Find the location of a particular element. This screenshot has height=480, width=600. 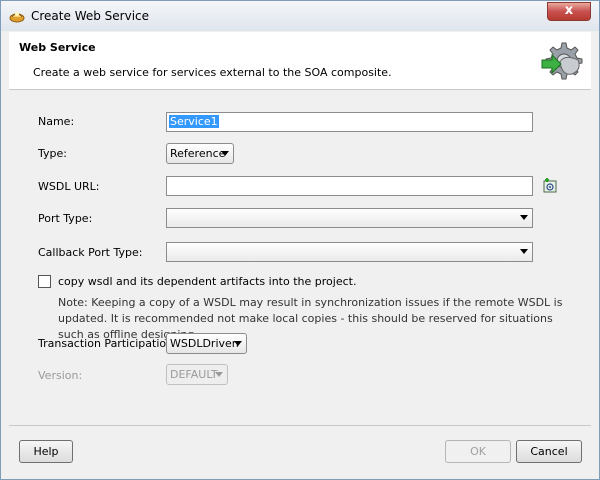

transaction-dropdown: WSDLDriven is located at coordinates (206, 343).